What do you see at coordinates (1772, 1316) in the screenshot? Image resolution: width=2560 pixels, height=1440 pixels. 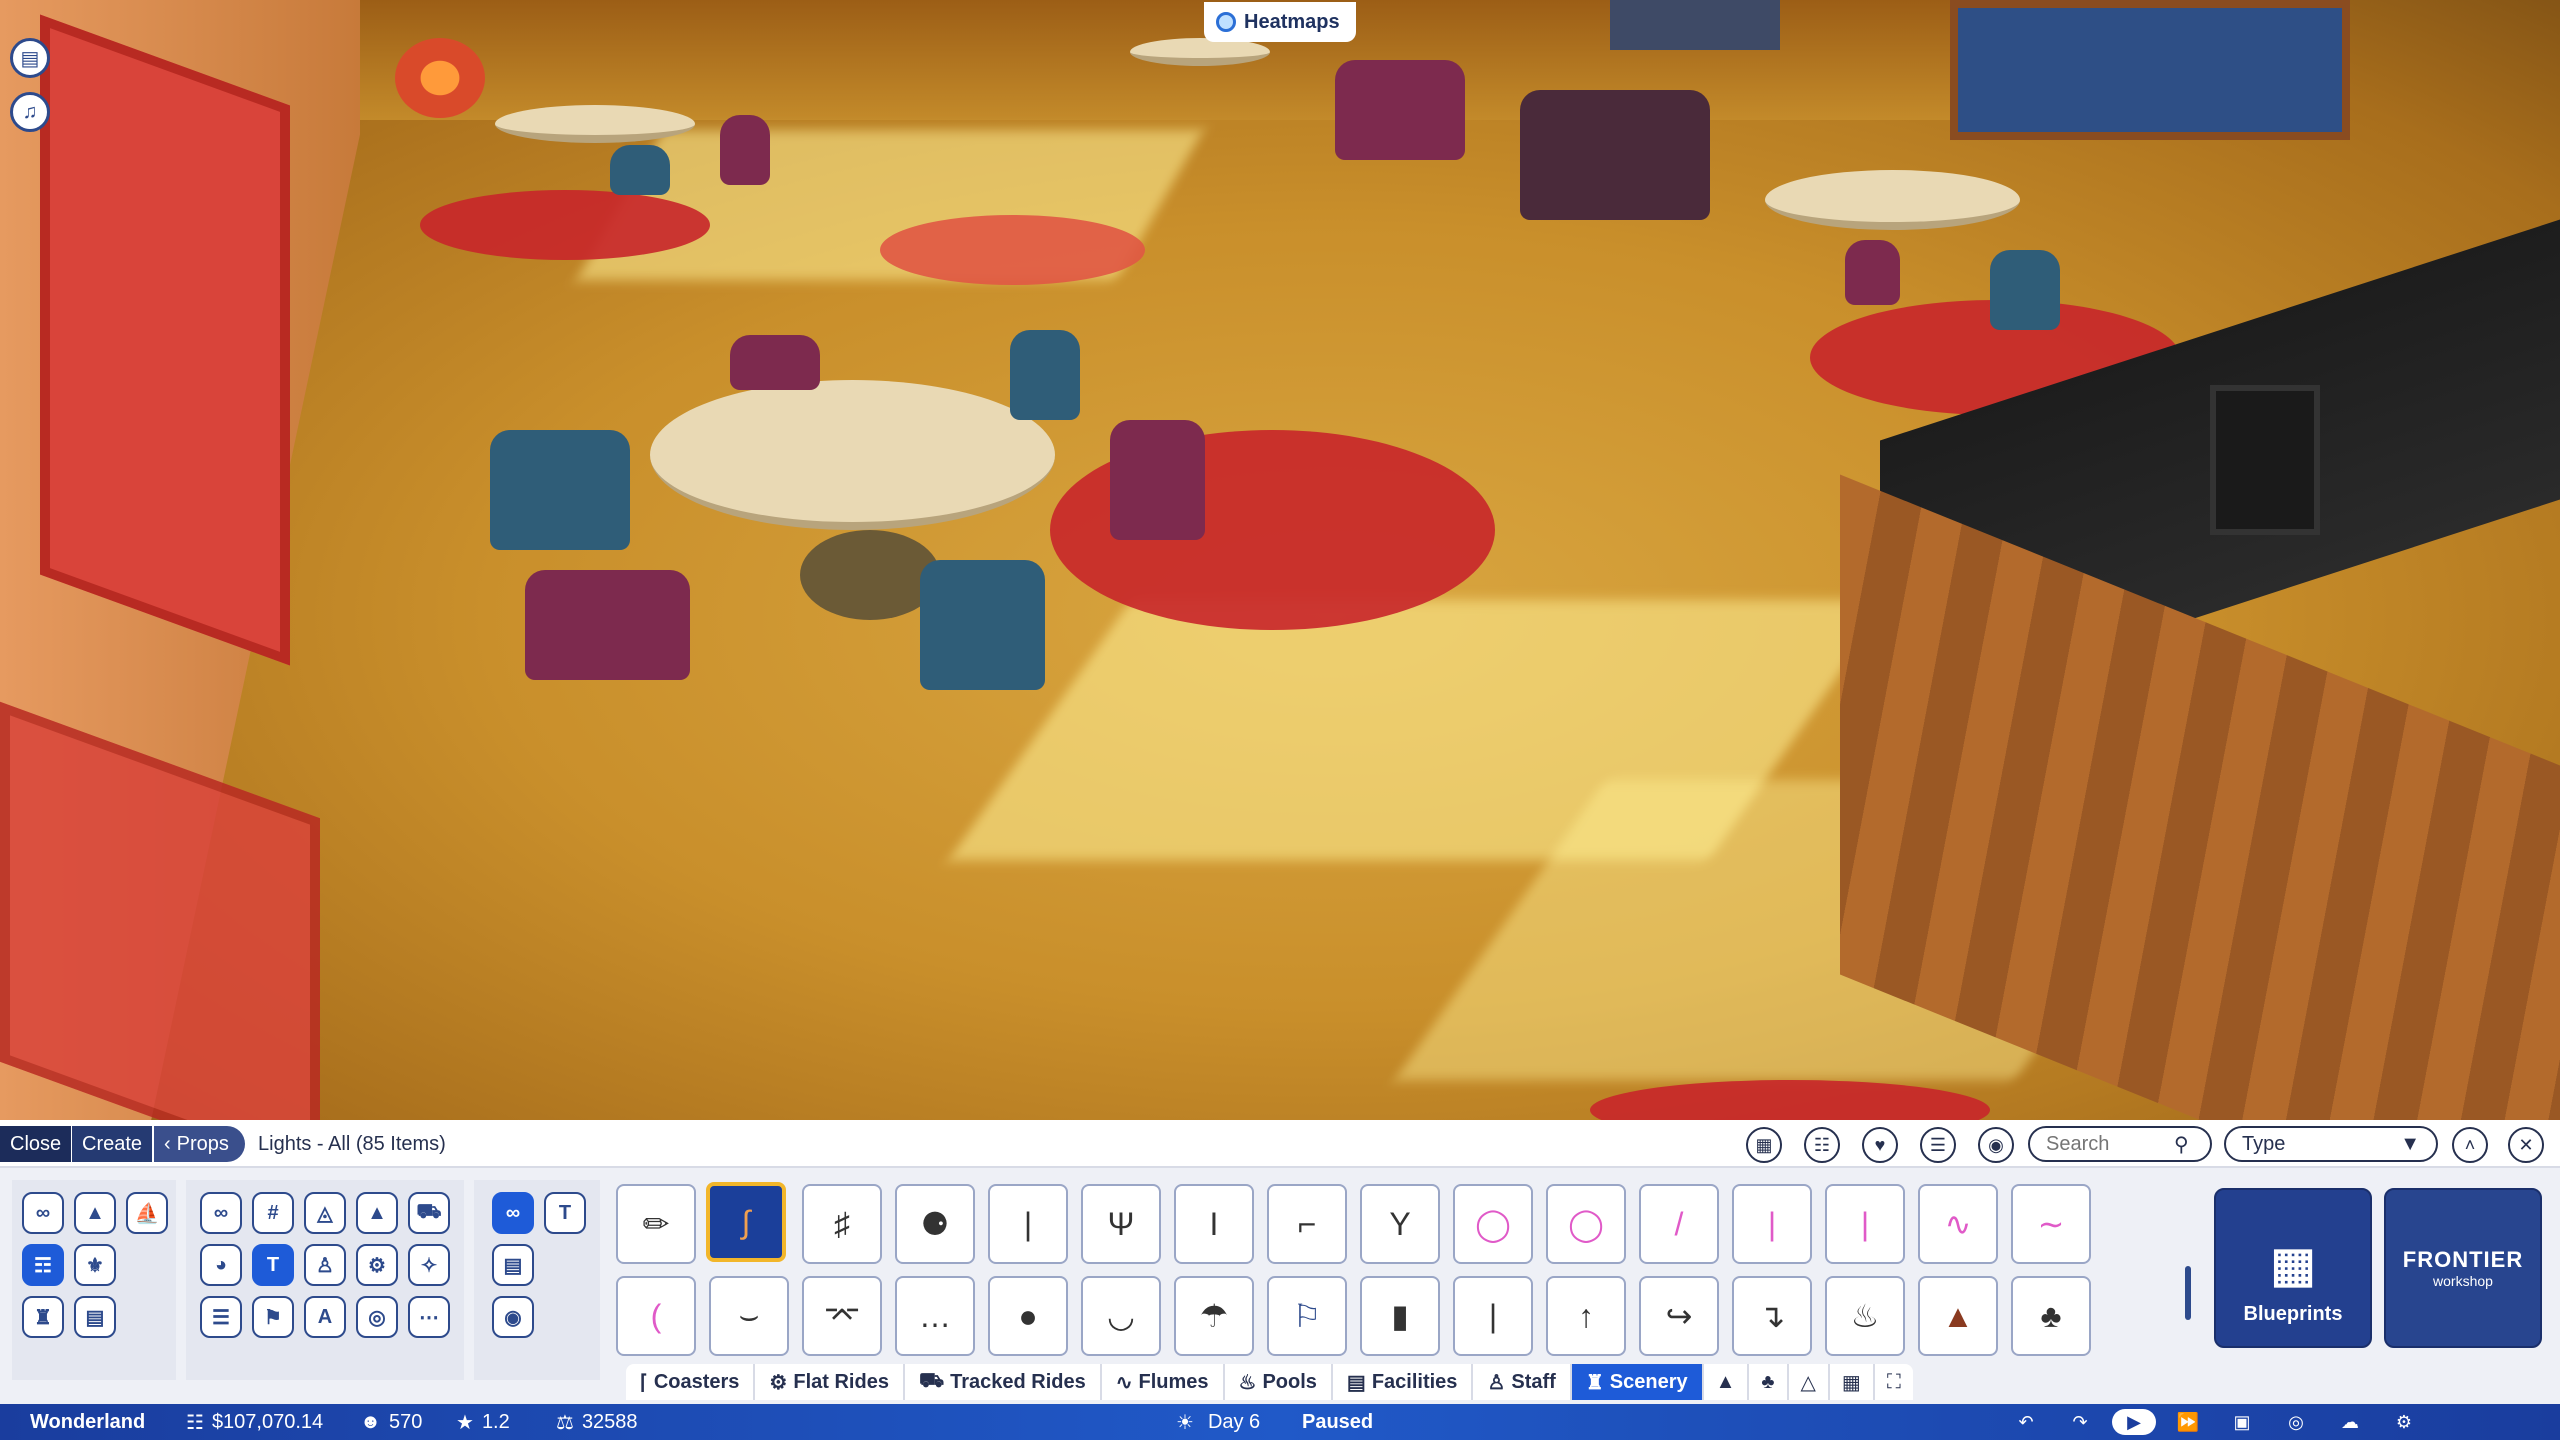 I see `item-bracket-lamp: ↴` at bounding box center [1772, 1316].